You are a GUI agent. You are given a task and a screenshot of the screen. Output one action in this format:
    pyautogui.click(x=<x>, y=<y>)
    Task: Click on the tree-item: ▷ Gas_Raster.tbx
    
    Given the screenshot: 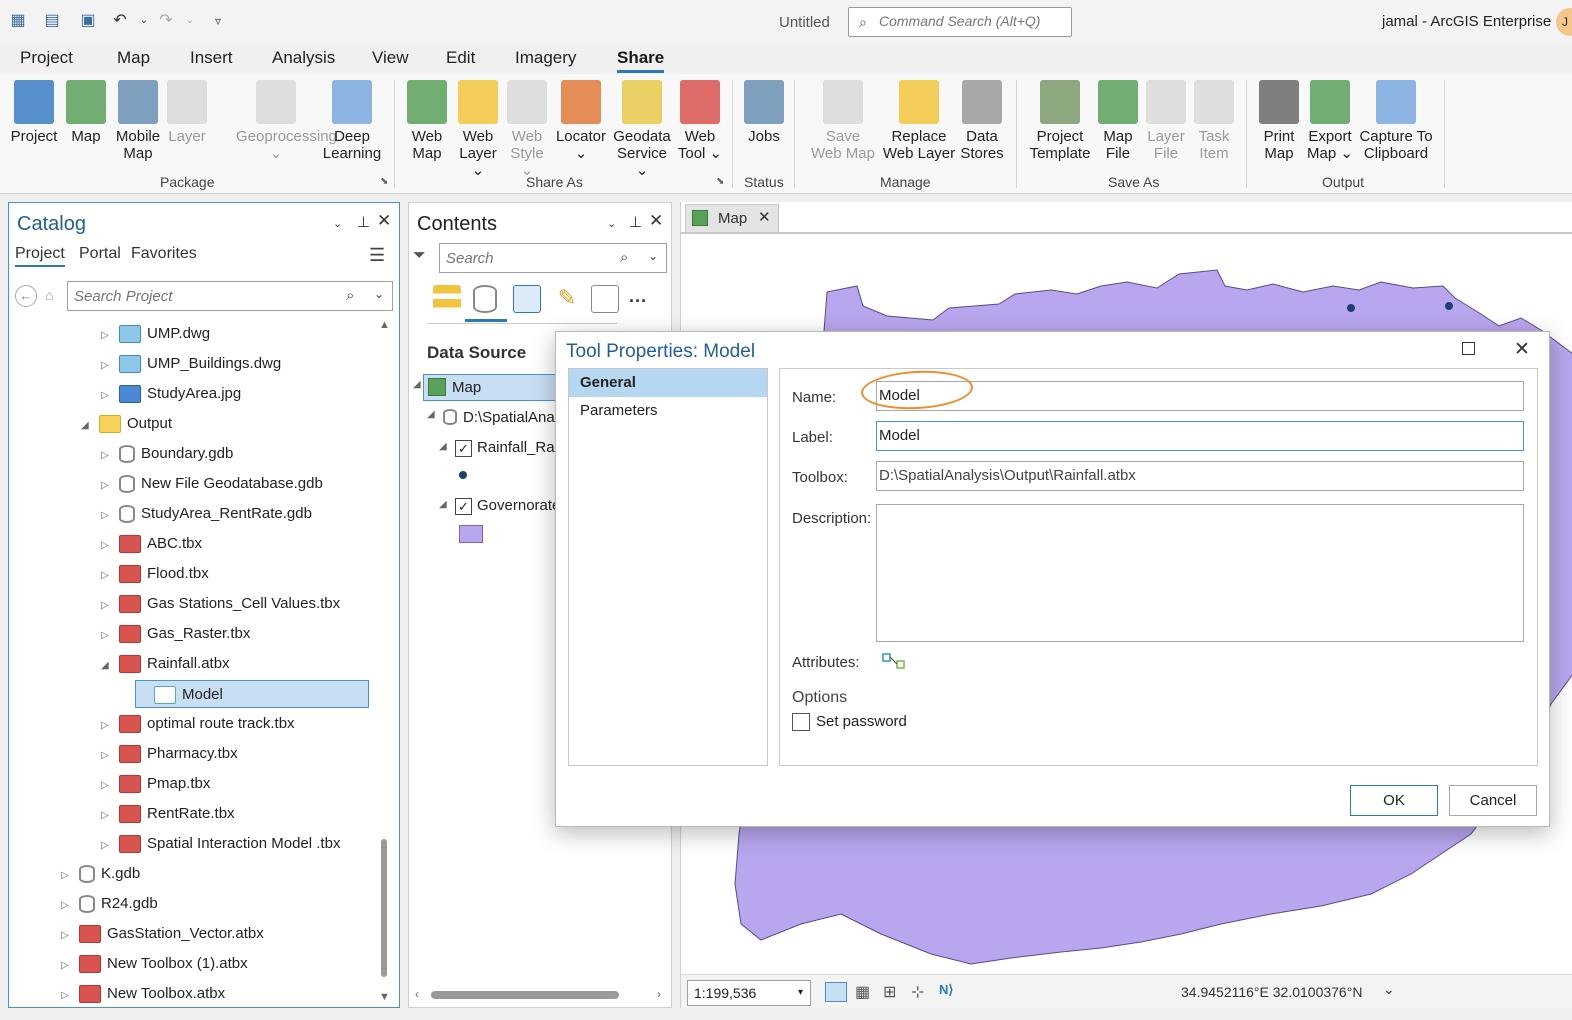 What is the action you would take?
    pyautogui.click(x=175, y=634)
    